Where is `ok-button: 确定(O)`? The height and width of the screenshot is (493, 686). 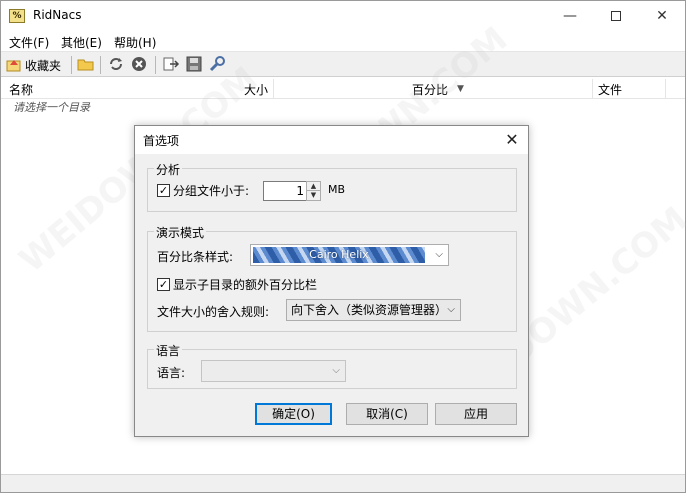
ok-button: 确定(O) is located at coordinates (293, 414).